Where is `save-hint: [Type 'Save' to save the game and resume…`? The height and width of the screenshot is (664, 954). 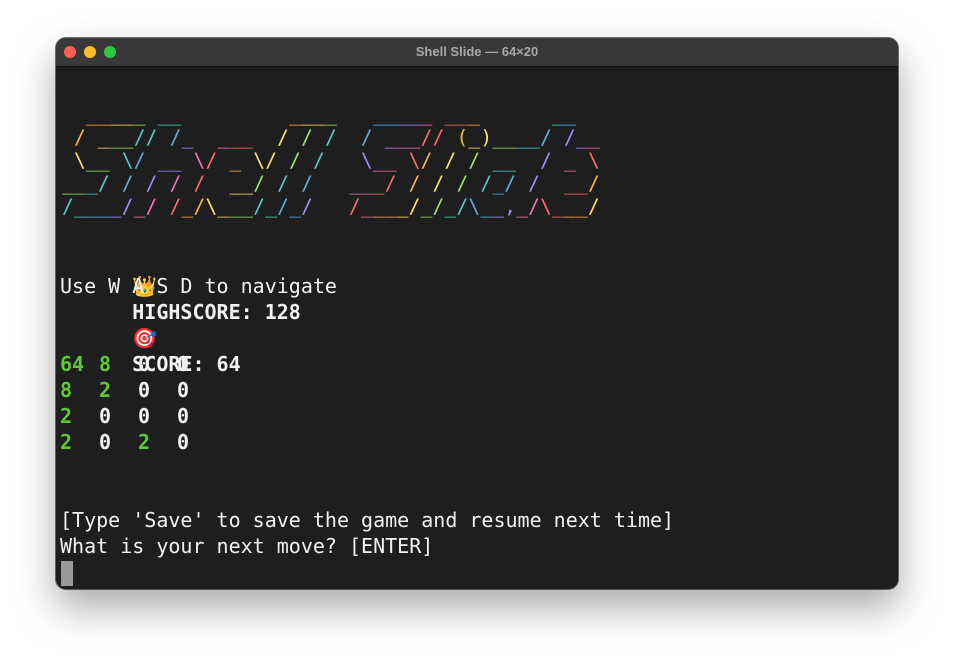 save-hint: [Type 'Save' to save the game and resume… is located at coordinates (367, 520).